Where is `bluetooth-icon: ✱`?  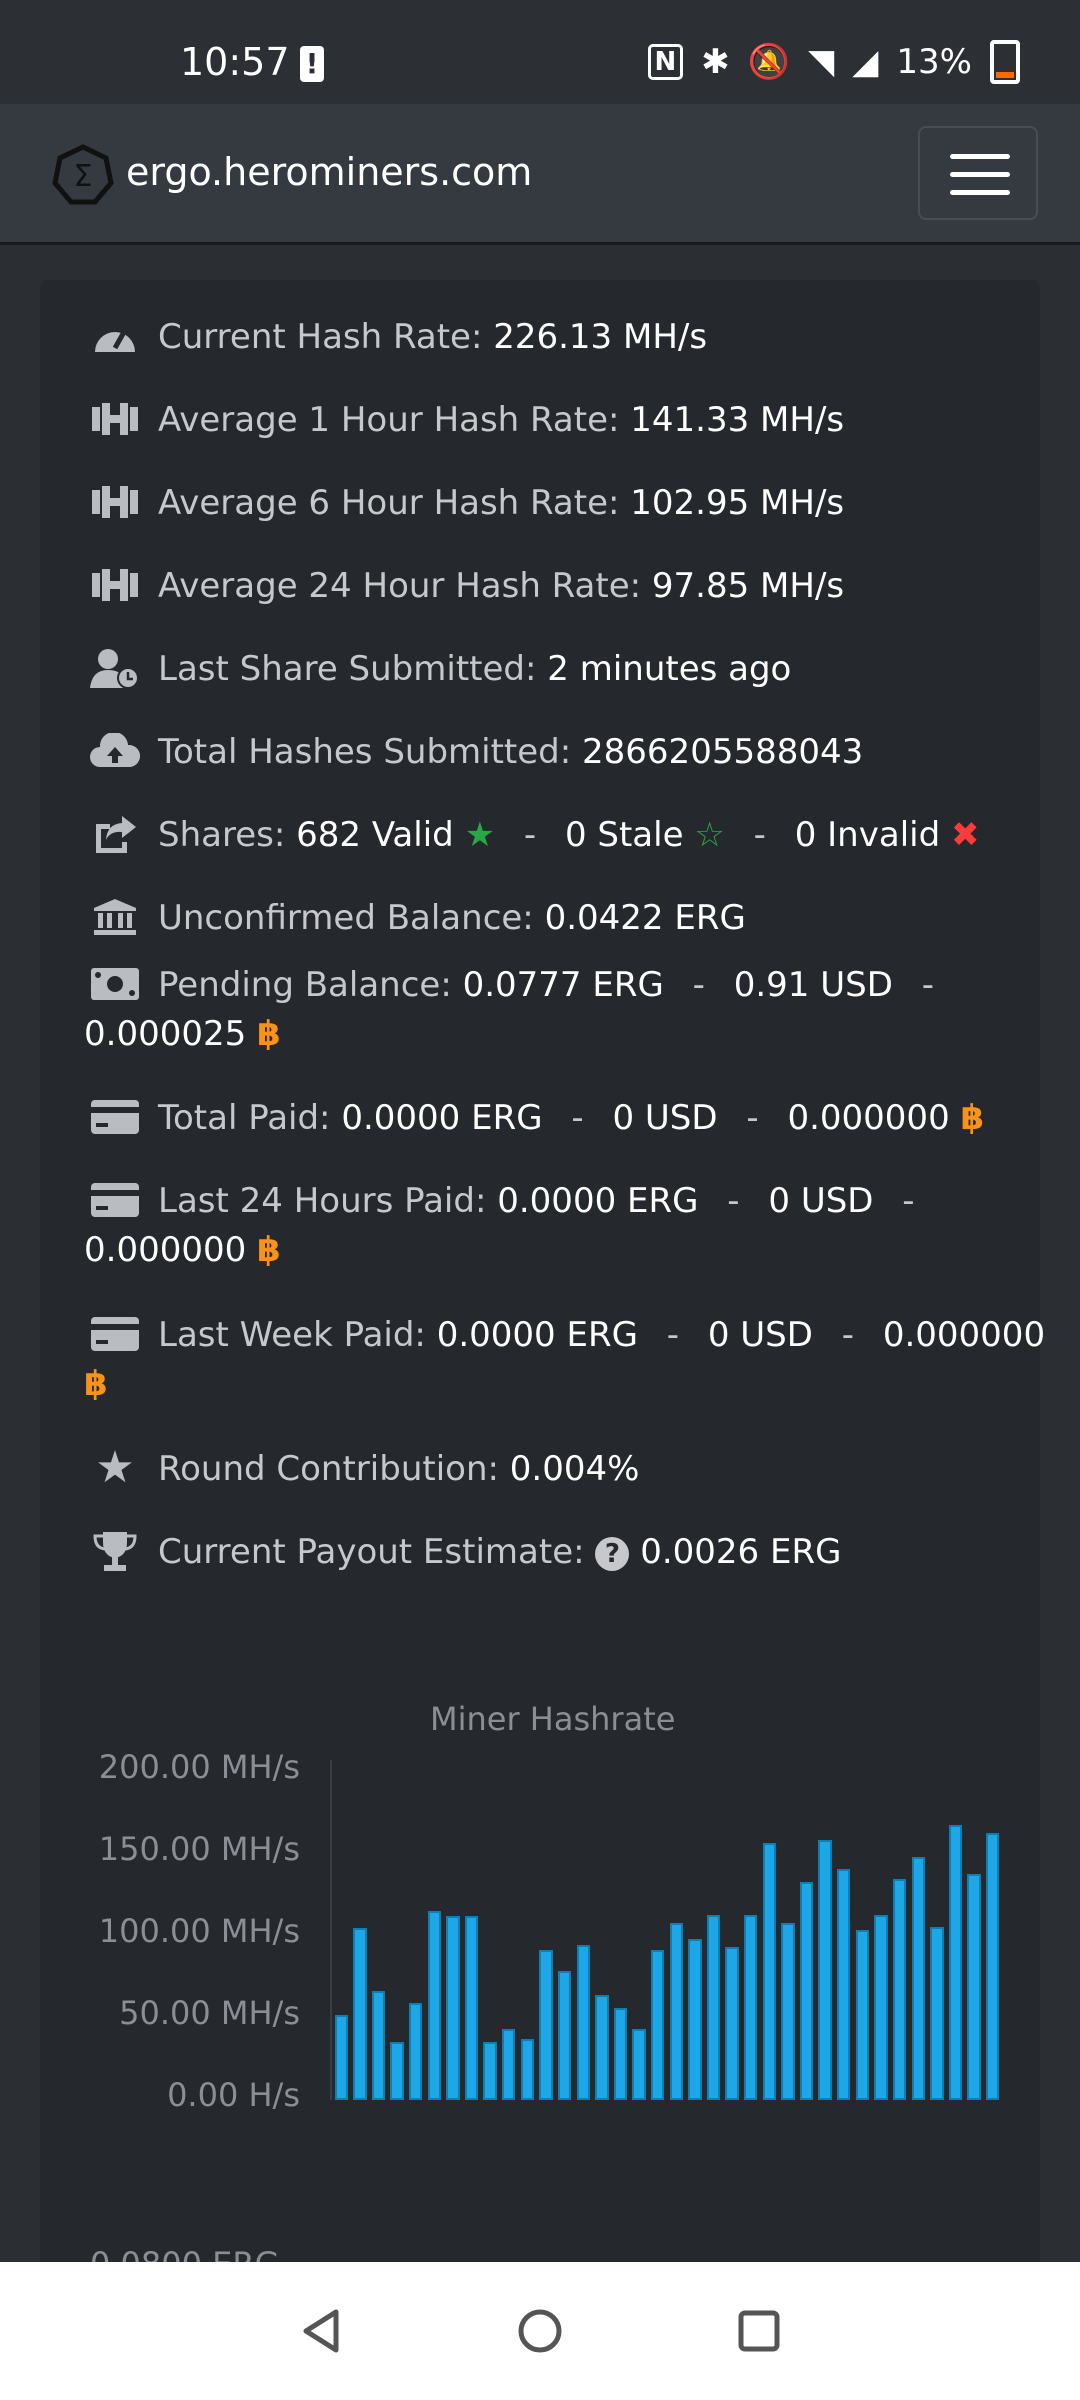 bluetooth-icon: ✱ is located at coordinates (715, 62).